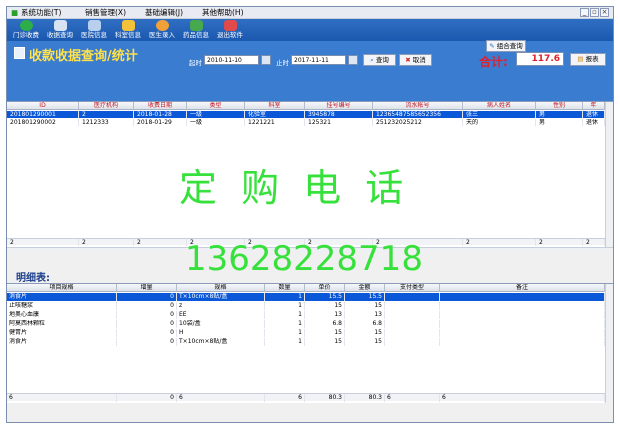 The height and width of the screenshot is (429, 620). I want to click on col-header: 规格, so click(221, 288).